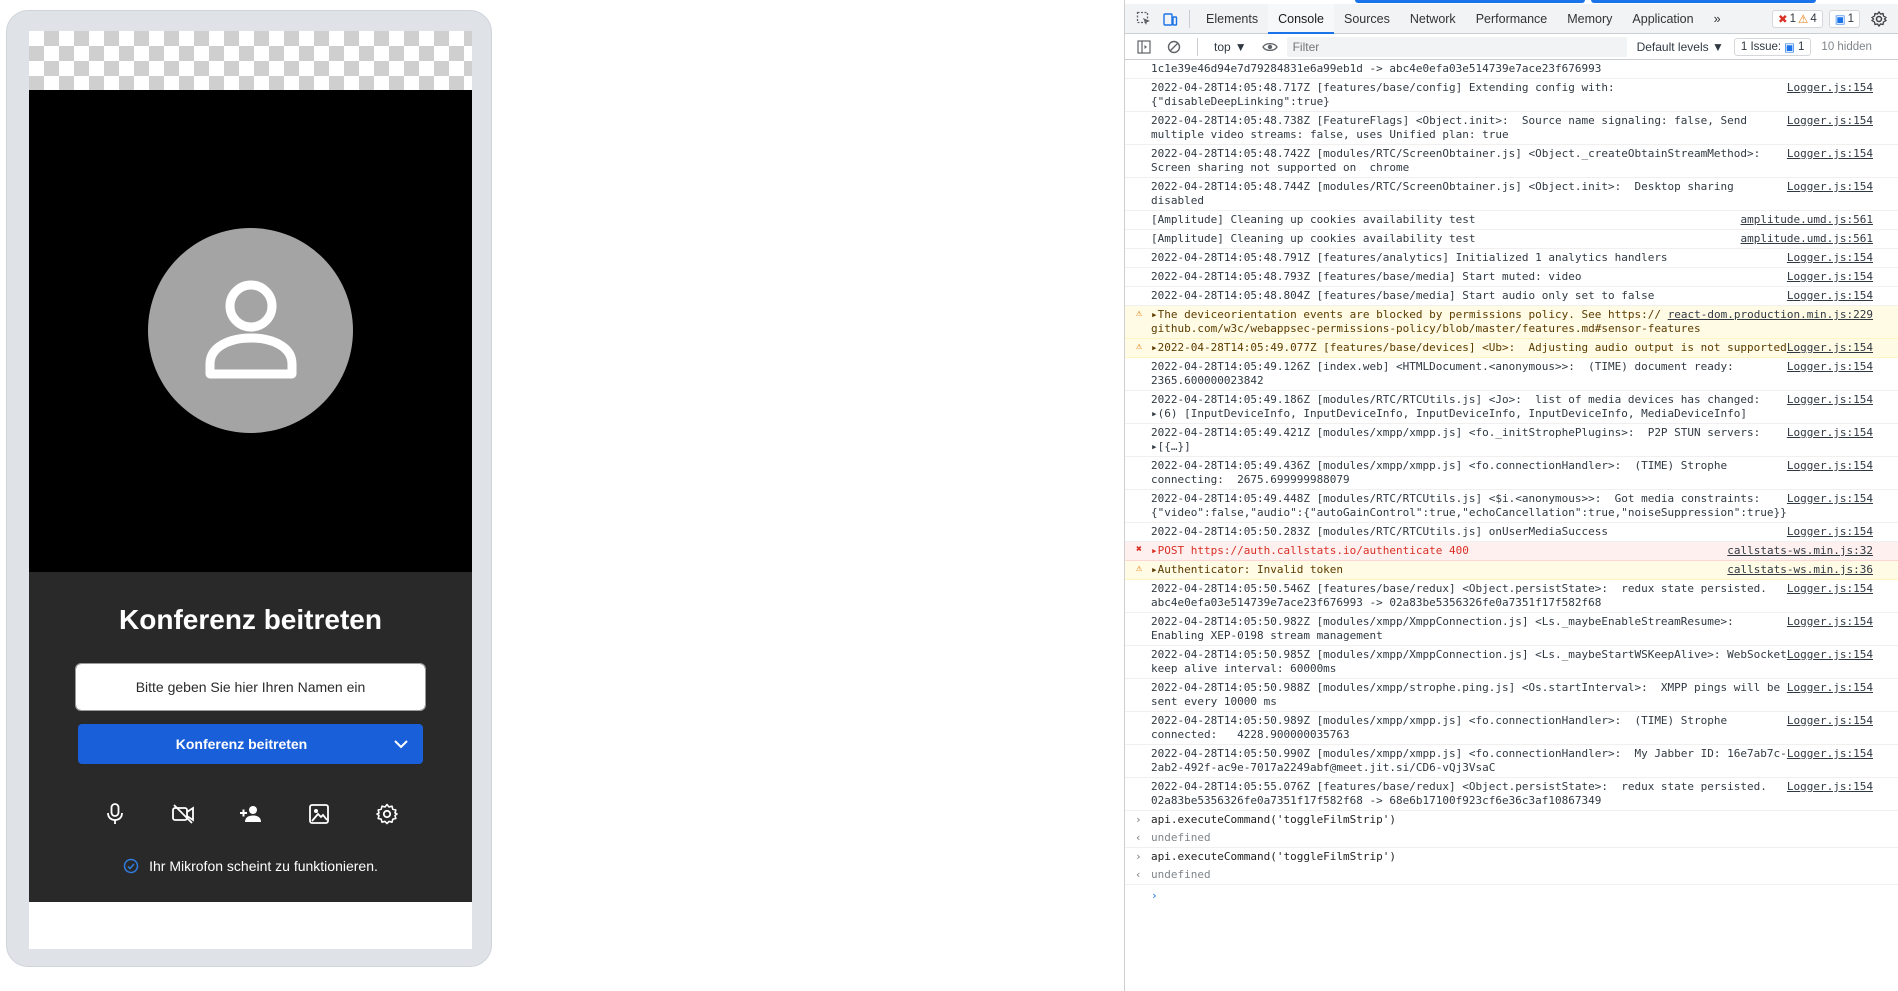 The image size is (1898, 991). I want to click on console-prompt-input: ›, so click(1511, 893).